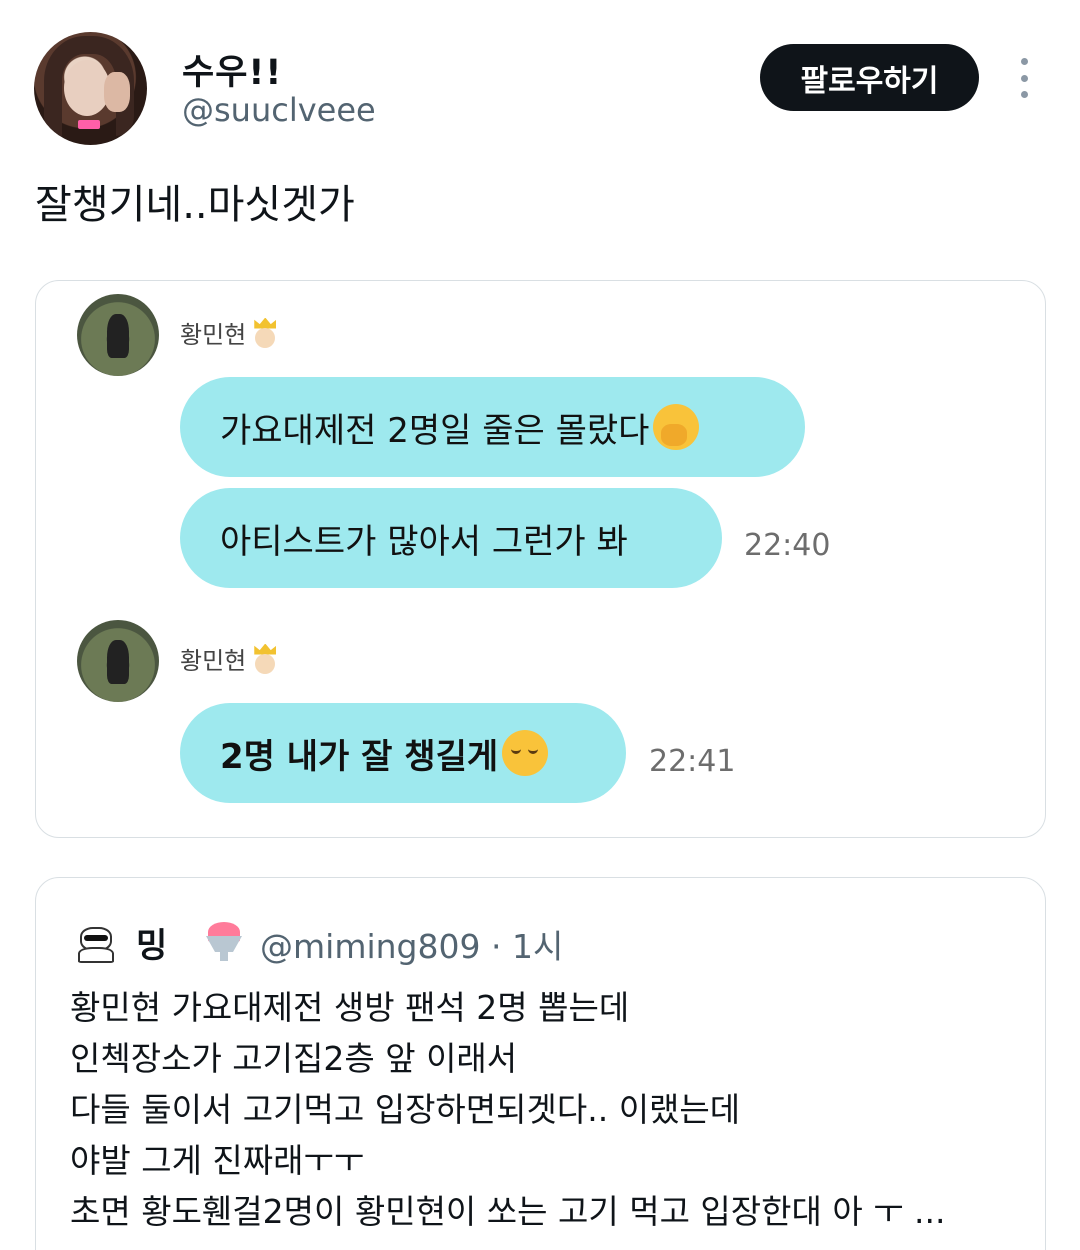  What do you see at coordinates (411, 944) in the screenshot?
I see `quoted-author-handle-time: @miming809 · 1시` at bounding box center [411, 944].